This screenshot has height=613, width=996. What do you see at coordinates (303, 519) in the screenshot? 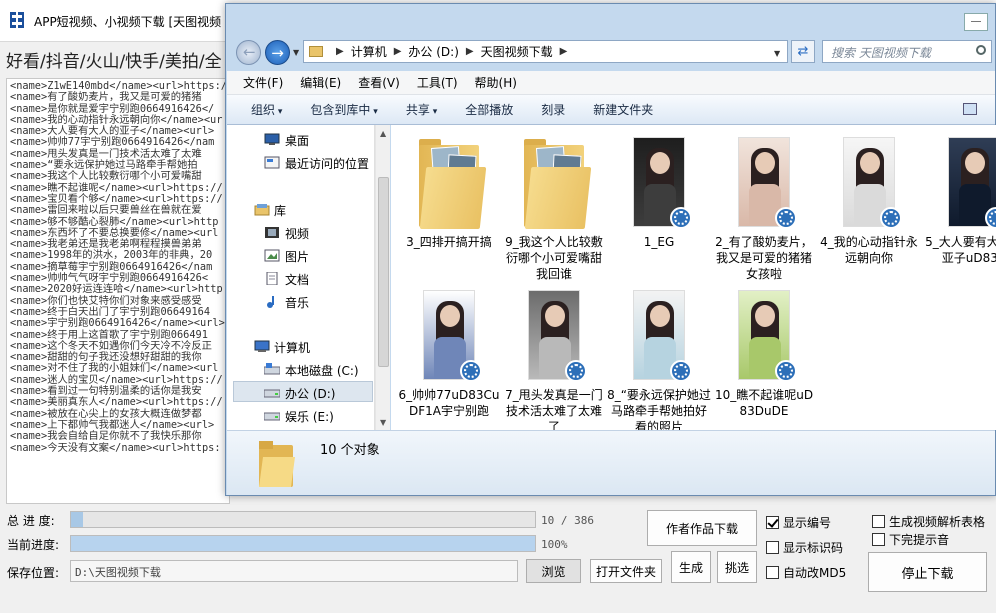
I see `total-progress-bar` at bounding box center [303, 519].